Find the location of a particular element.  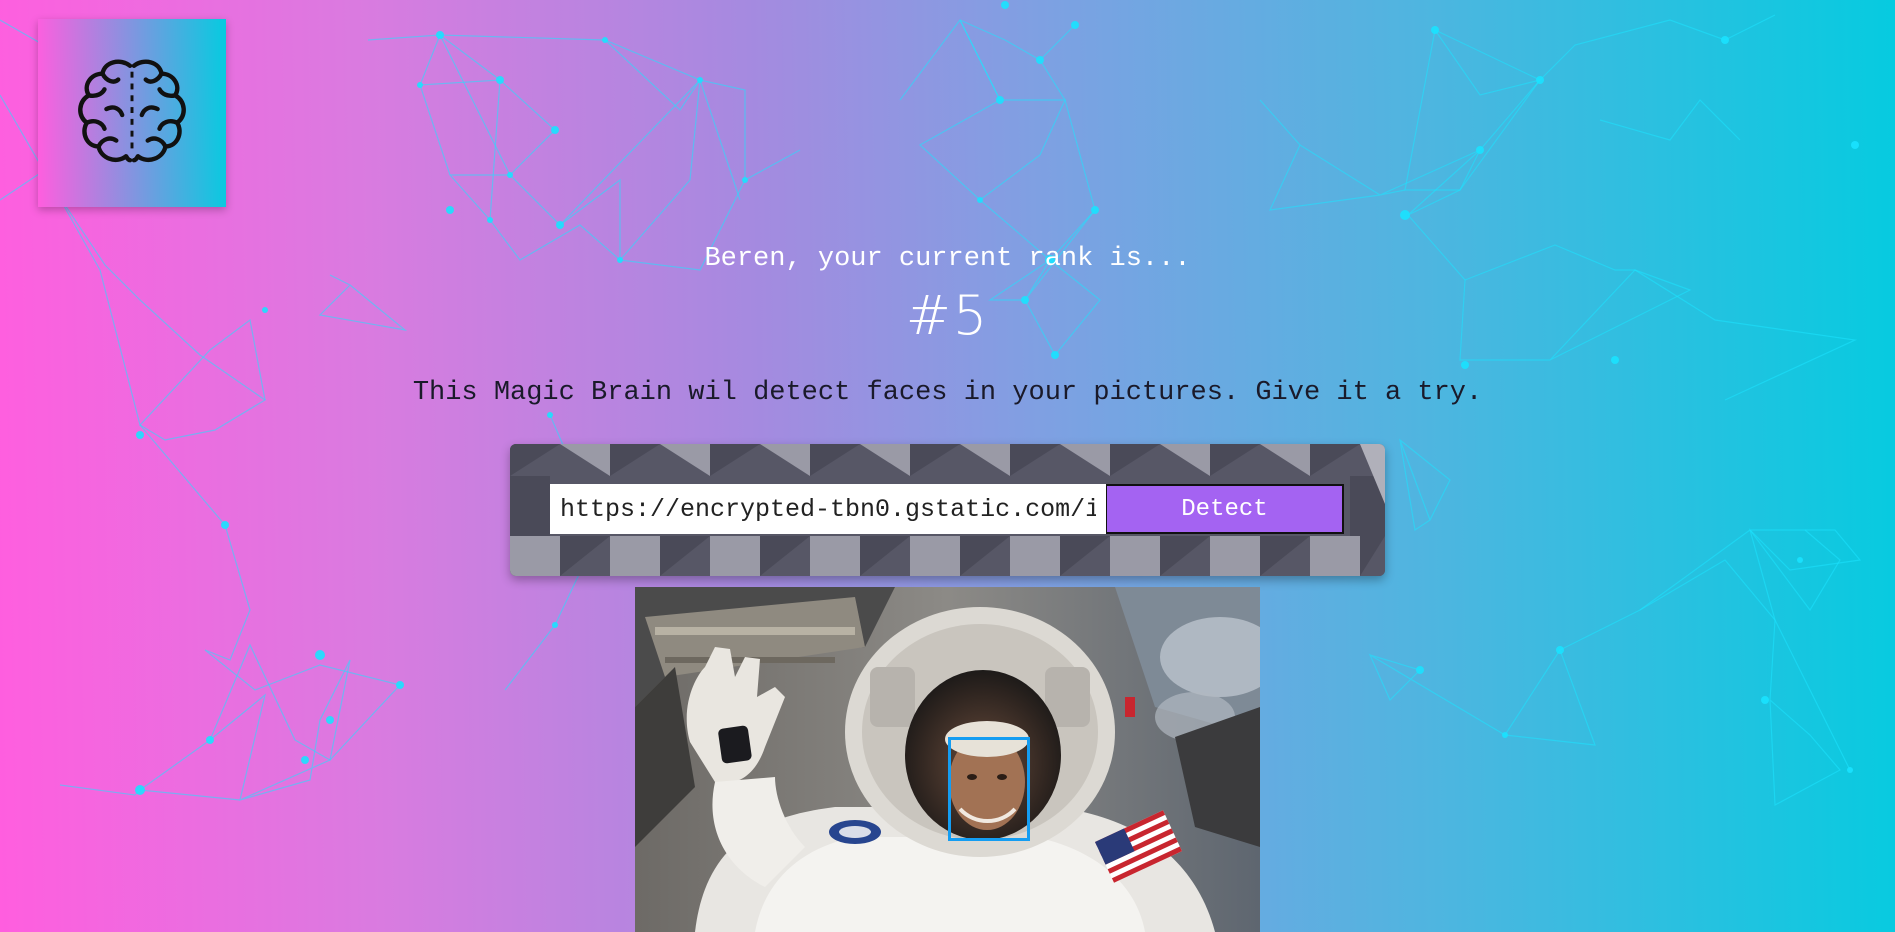

astronaut-photo is located at coordinates (947, 759).